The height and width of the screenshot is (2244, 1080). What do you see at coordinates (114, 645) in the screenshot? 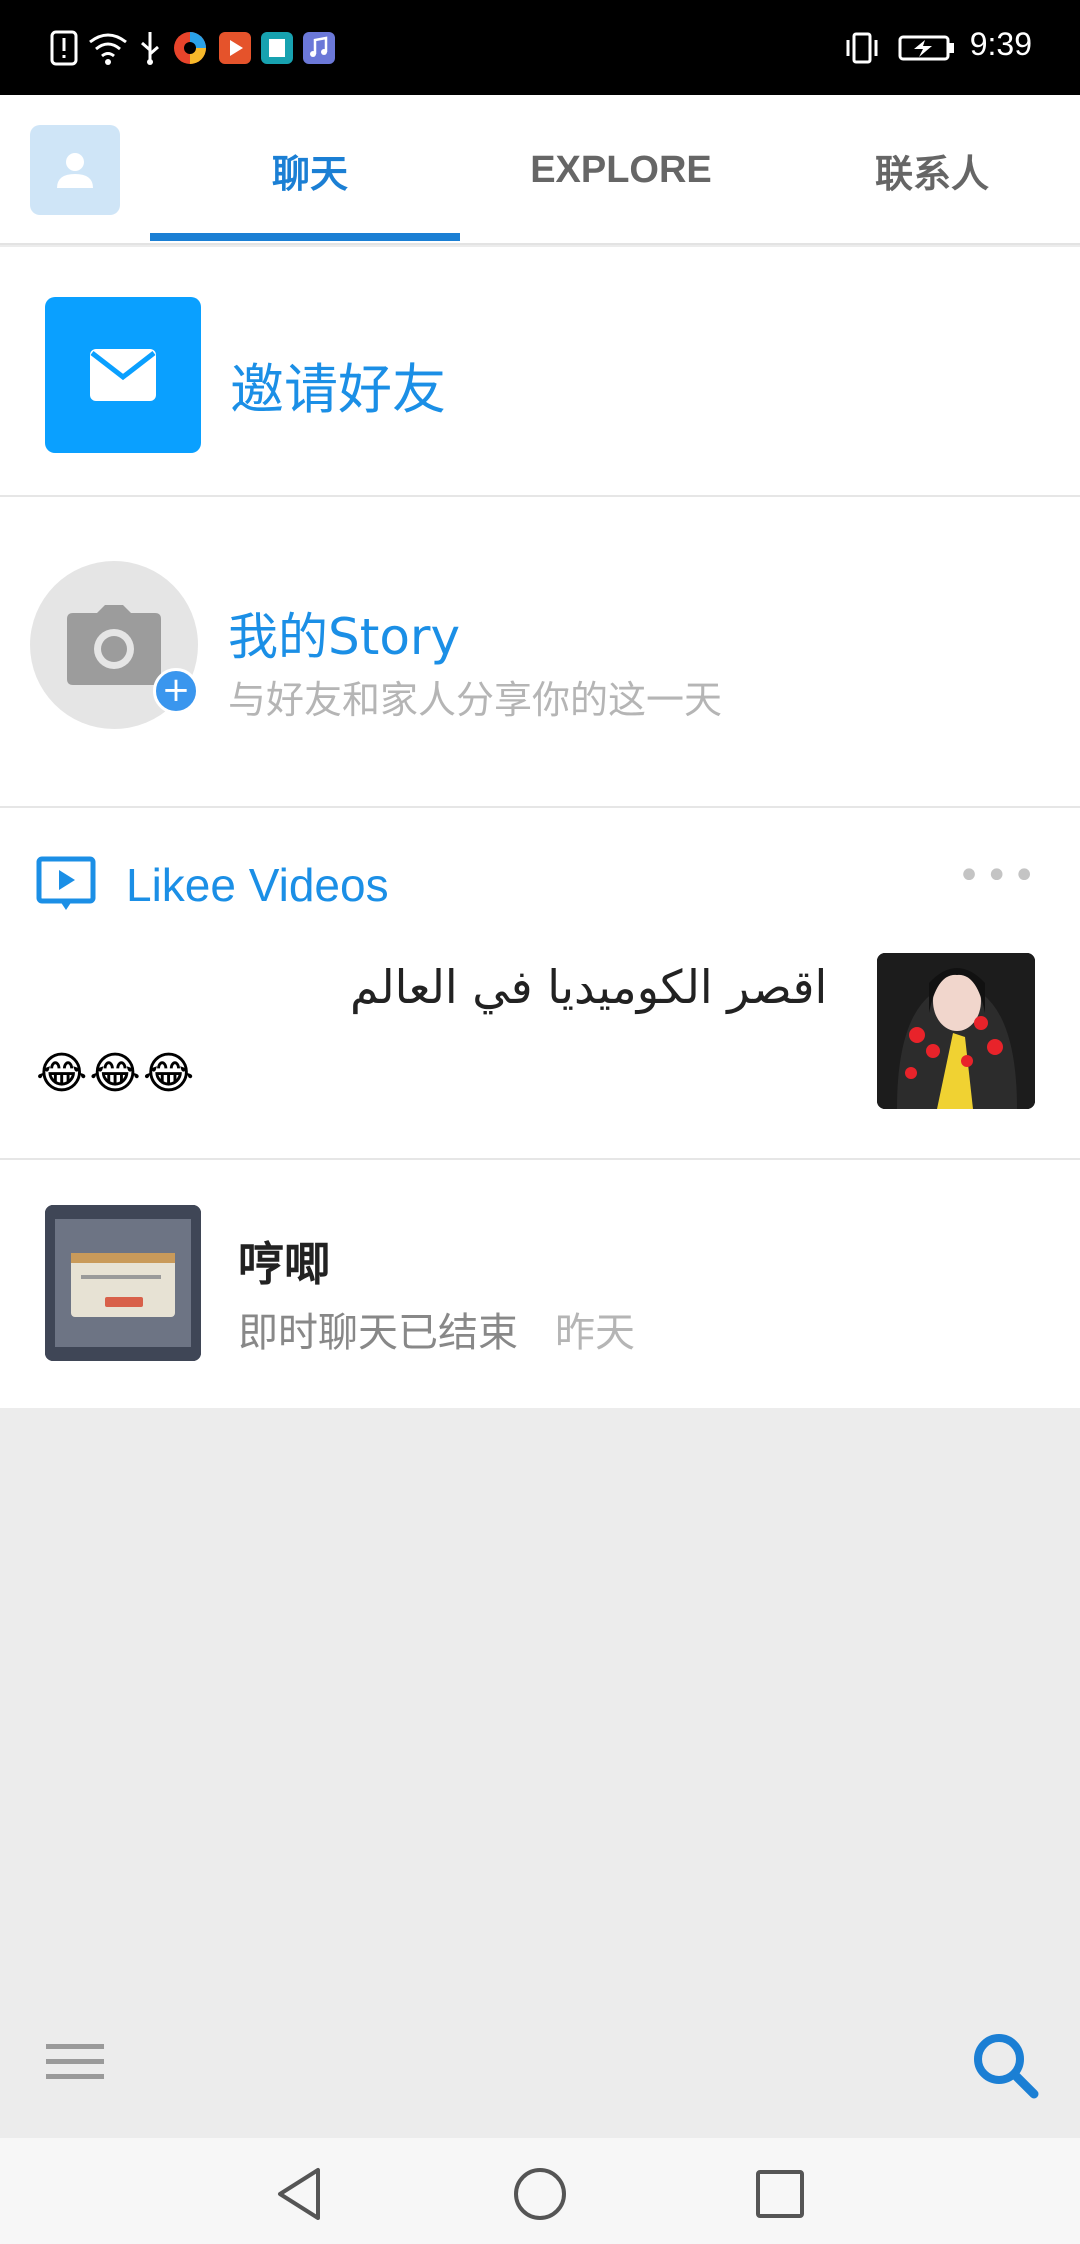
I see `camera-icon` at bounding box center [114, 645].